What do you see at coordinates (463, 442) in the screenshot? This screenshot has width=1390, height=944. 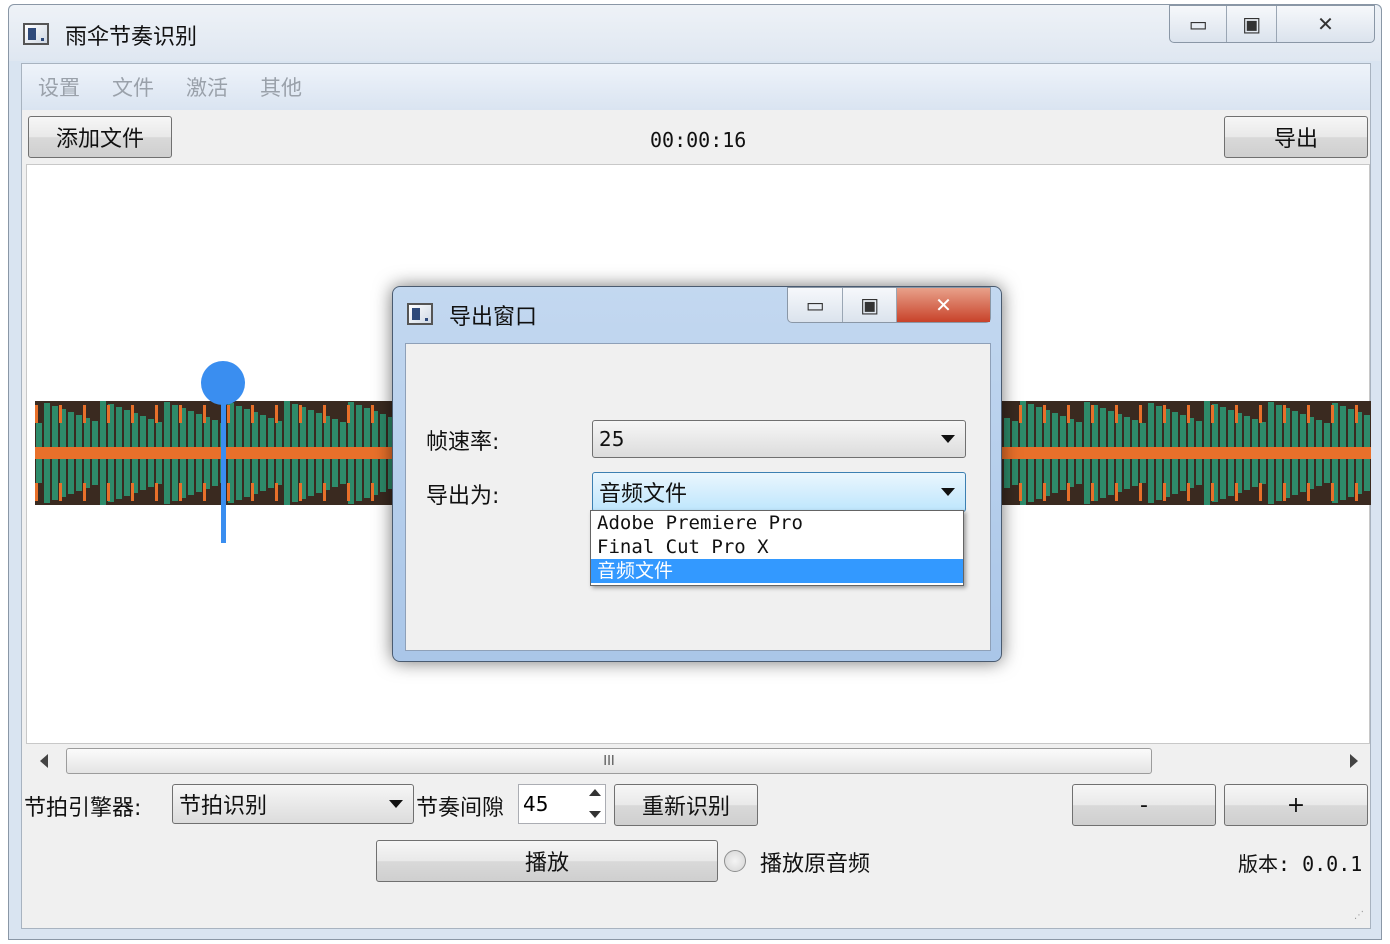 I see `framerate-label: 帧速率:` at bounding box center [463, 442].